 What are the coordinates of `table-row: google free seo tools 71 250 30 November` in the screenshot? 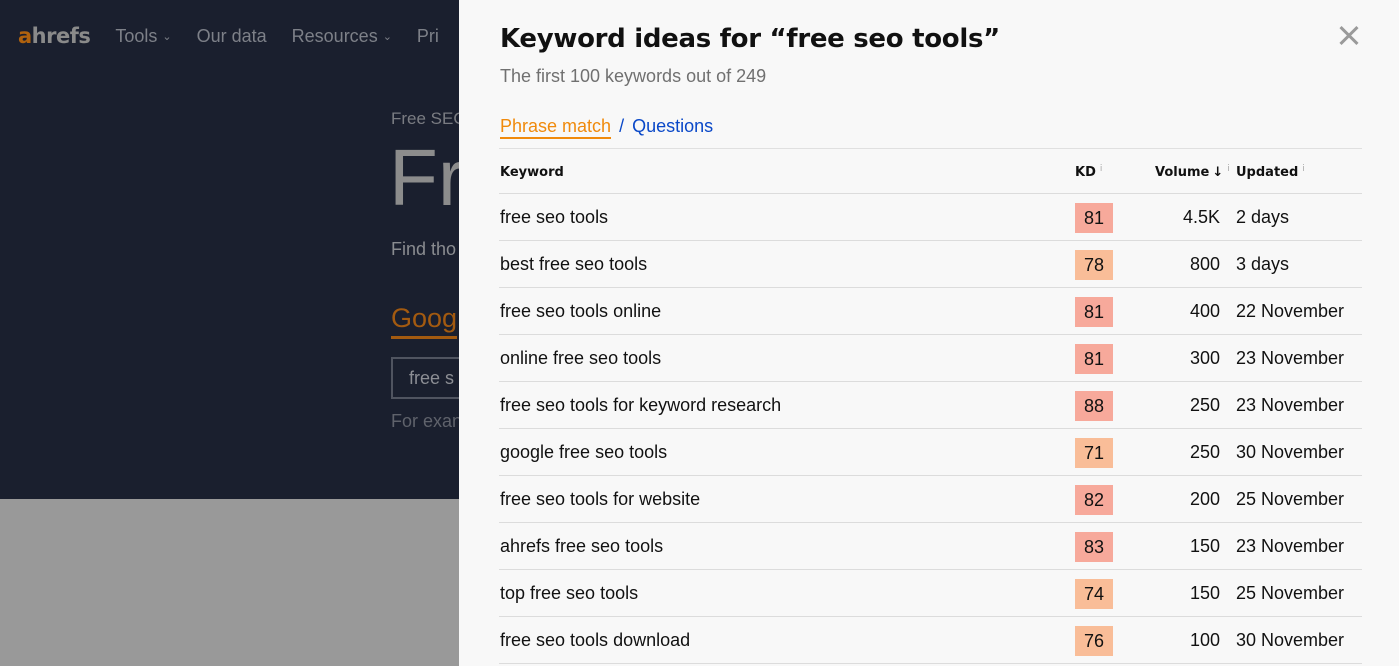 It's located at (930, 452).